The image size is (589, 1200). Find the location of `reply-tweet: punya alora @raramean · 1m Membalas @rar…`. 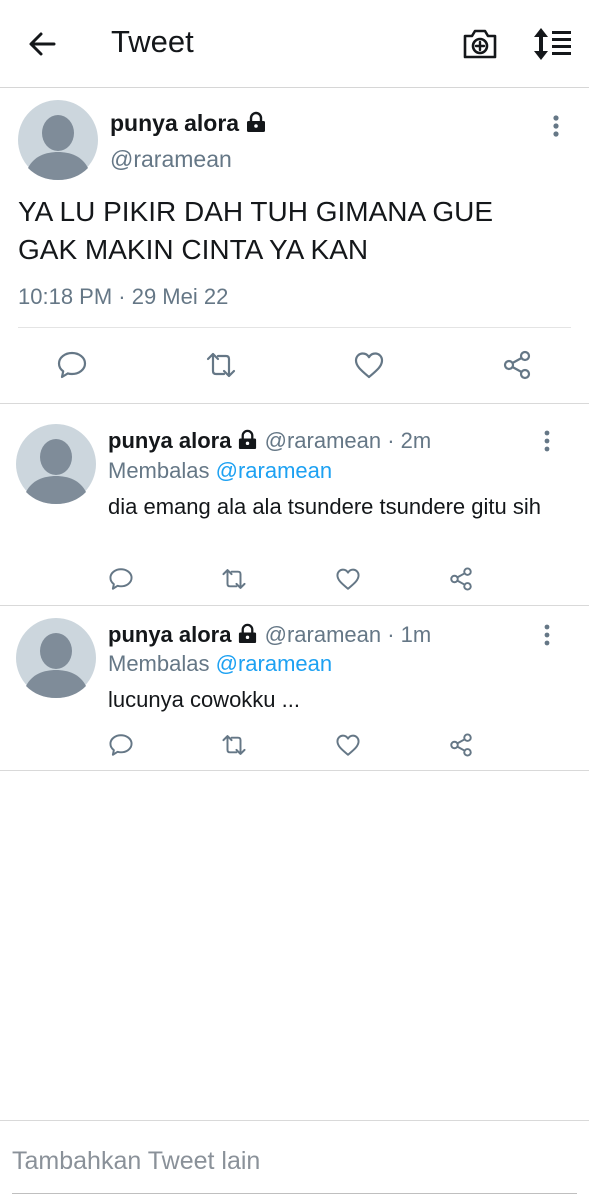

reply-tweet: punya alora @raramean · 1m Membalas @rar… is located at coordinates (294, 688).